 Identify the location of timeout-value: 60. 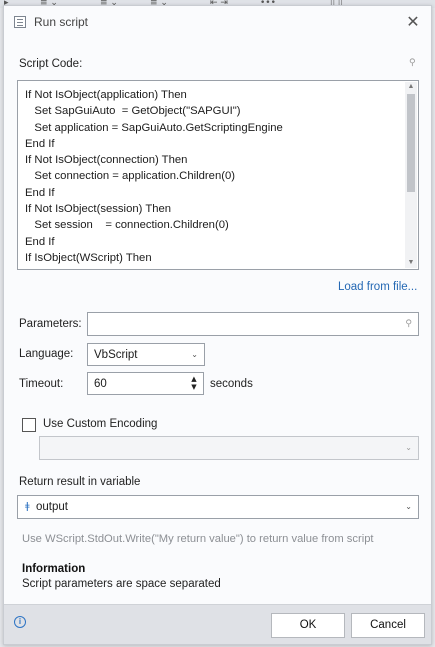
(100, 384).